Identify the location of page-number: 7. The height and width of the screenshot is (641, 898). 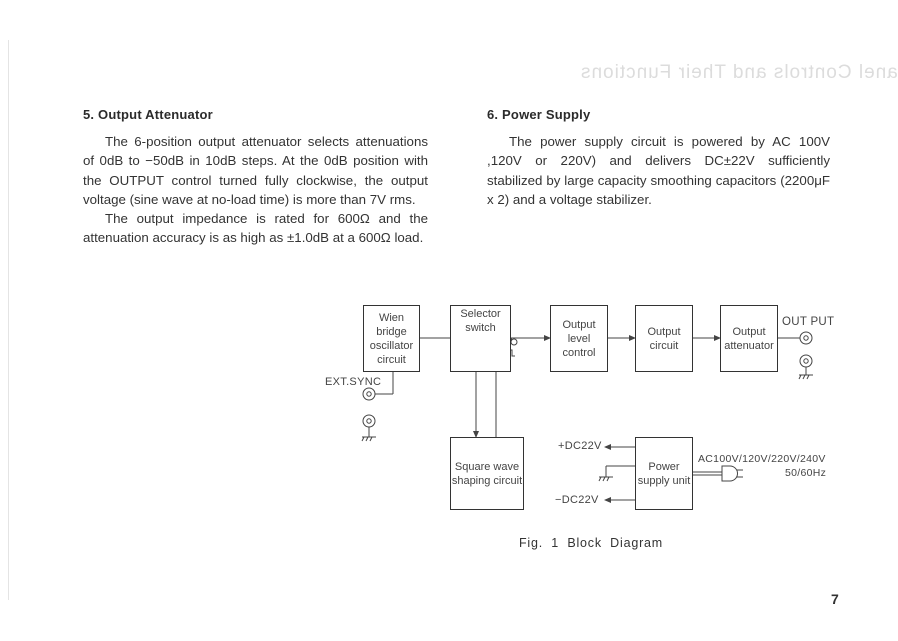
(835, 599).